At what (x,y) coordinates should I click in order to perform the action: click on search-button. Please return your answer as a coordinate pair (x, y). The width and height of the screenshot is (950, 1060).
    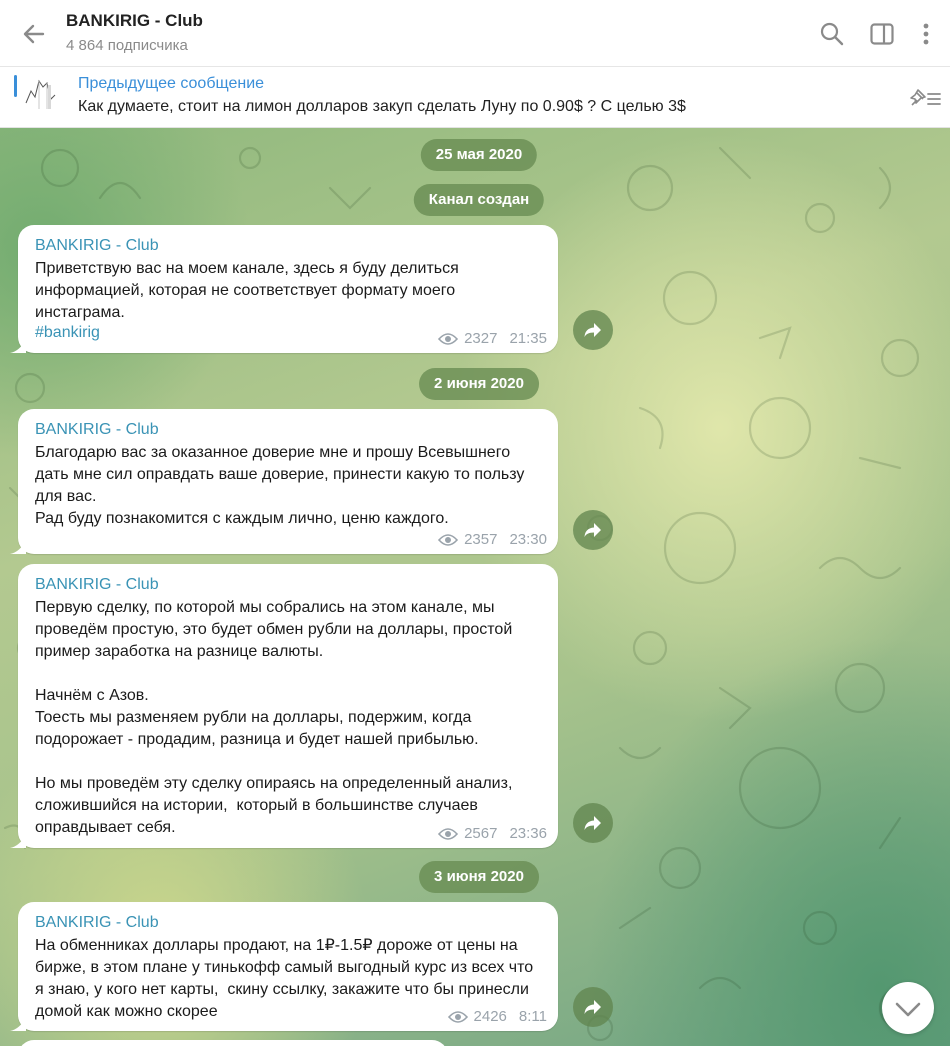
    Looking at the image, I should click on (832, 34).